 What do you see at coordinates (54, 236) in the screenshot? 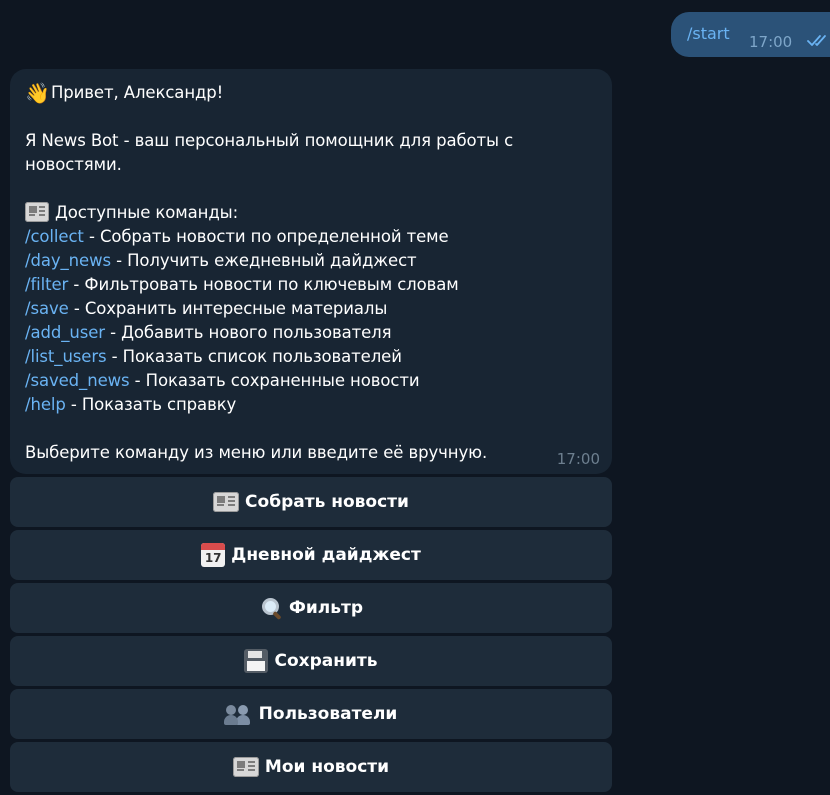
I see `command-link-collect: /collect` at bounding box center [54, 236].